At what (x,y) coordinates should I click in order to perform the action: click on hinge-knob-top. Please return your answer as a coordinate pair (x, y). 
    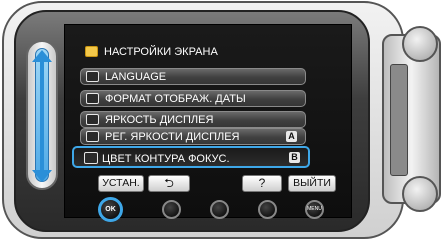
    Looking at the image, I should click on (420, 44).